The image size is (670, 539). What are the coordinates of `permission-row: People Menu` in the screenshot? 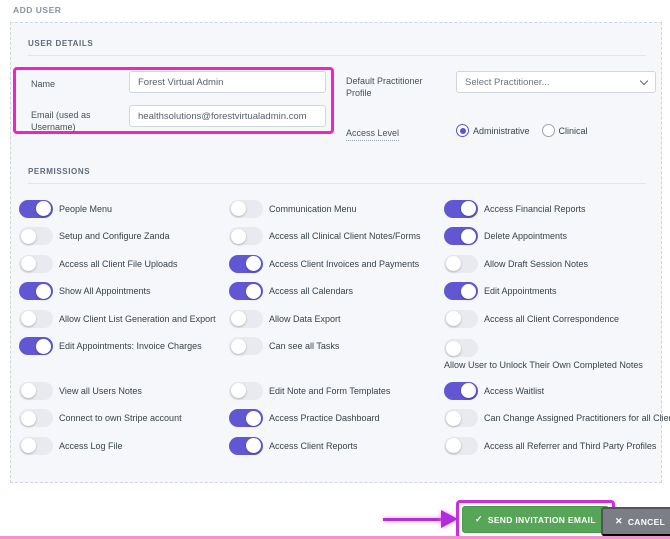 It's located at (126, 209).